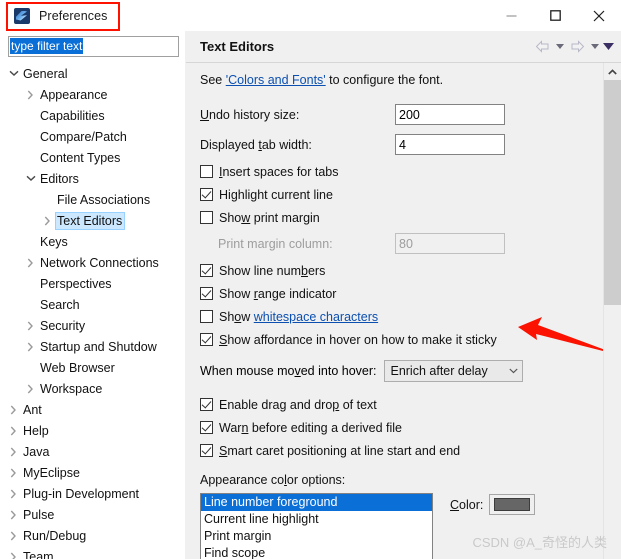 Image resolution: width=621 pixels, height=559 pixels. Describe the element at coordinates (594, 47) in the screenshot. I see `forward-dropdown-icon` at that location.